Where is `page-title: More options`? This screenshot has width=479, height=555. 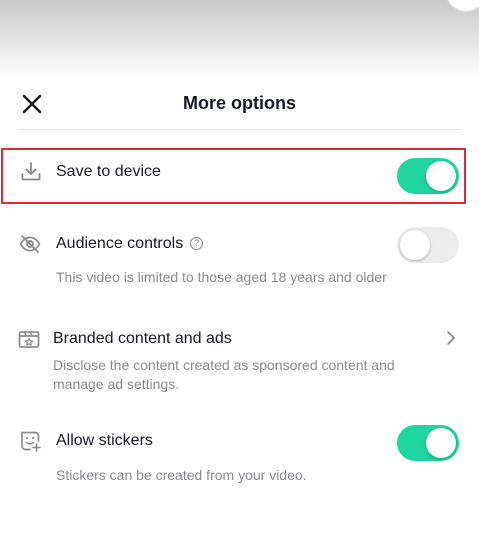 page-title: More options is located at coordinates (239, 103).